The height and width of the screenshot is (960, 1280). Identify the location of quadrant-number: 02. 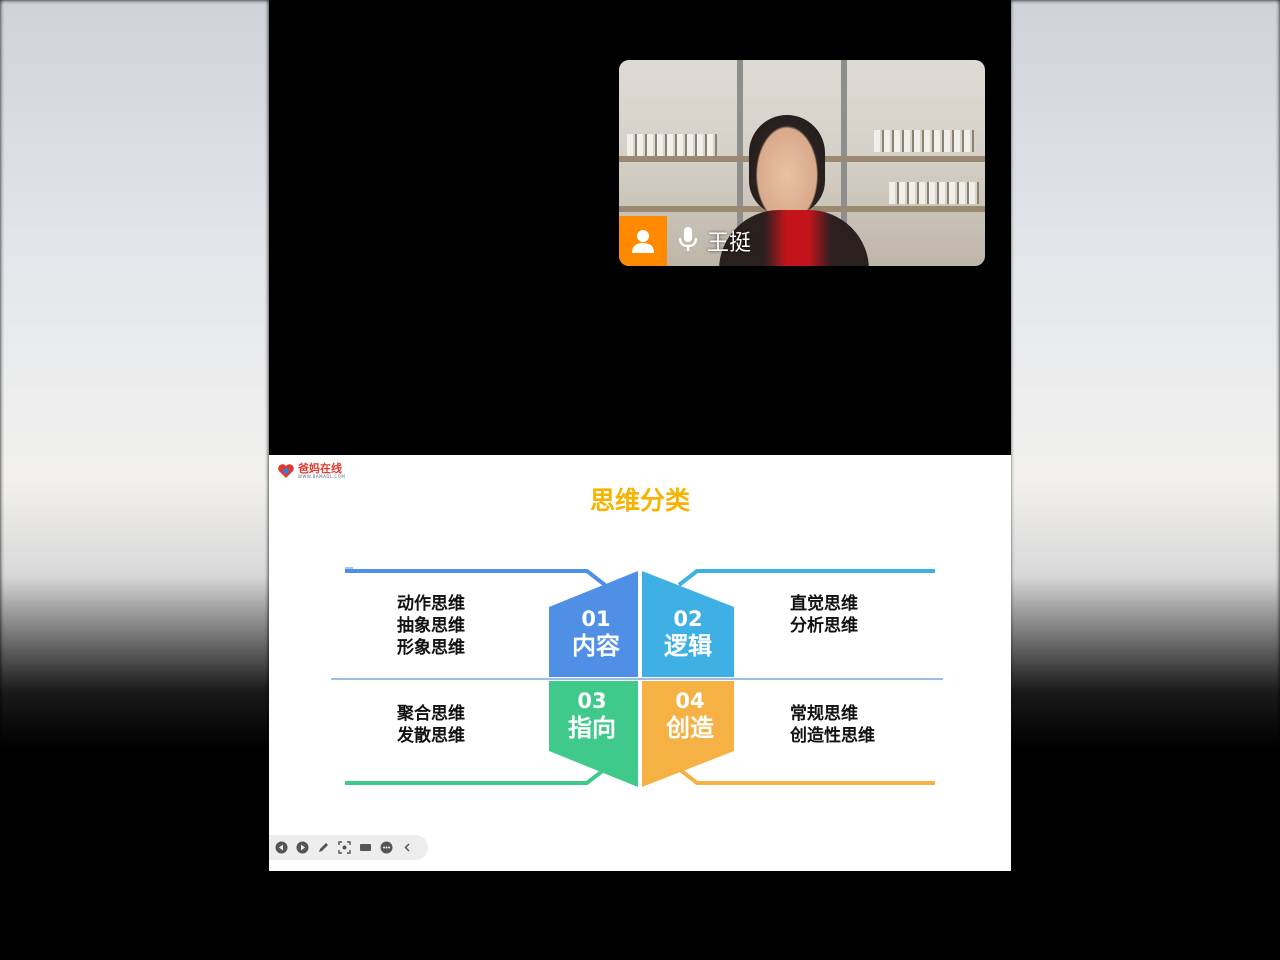
(688, 619).